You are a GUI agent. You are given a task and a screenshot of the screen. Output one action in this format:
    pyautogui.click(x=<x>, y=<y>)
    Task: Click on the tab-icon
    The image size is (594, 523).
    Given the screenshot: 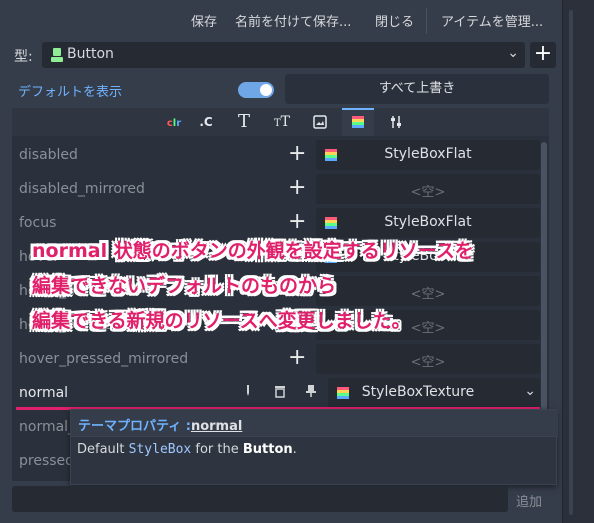 What is the action you would take?
    pyautogui.click(x=320, y=122)
    